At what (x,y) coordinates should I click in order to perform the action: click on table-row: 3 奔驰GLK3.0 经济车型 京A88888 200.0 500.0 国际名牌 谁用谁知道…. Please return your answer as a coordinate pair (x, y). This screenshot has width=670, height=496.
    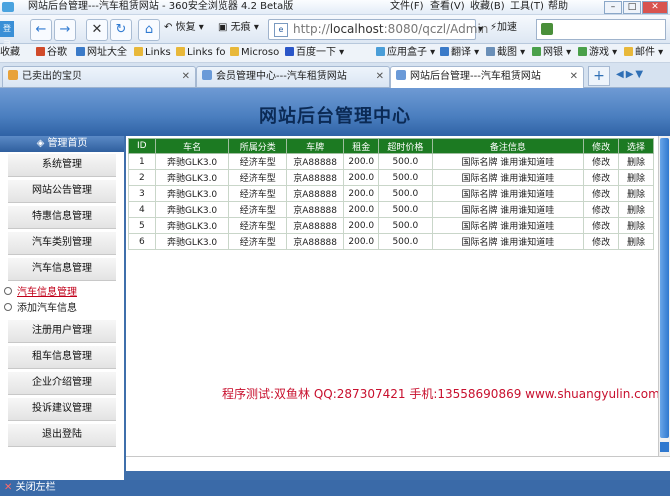
    Looking at the image, I should click on (391, 193).